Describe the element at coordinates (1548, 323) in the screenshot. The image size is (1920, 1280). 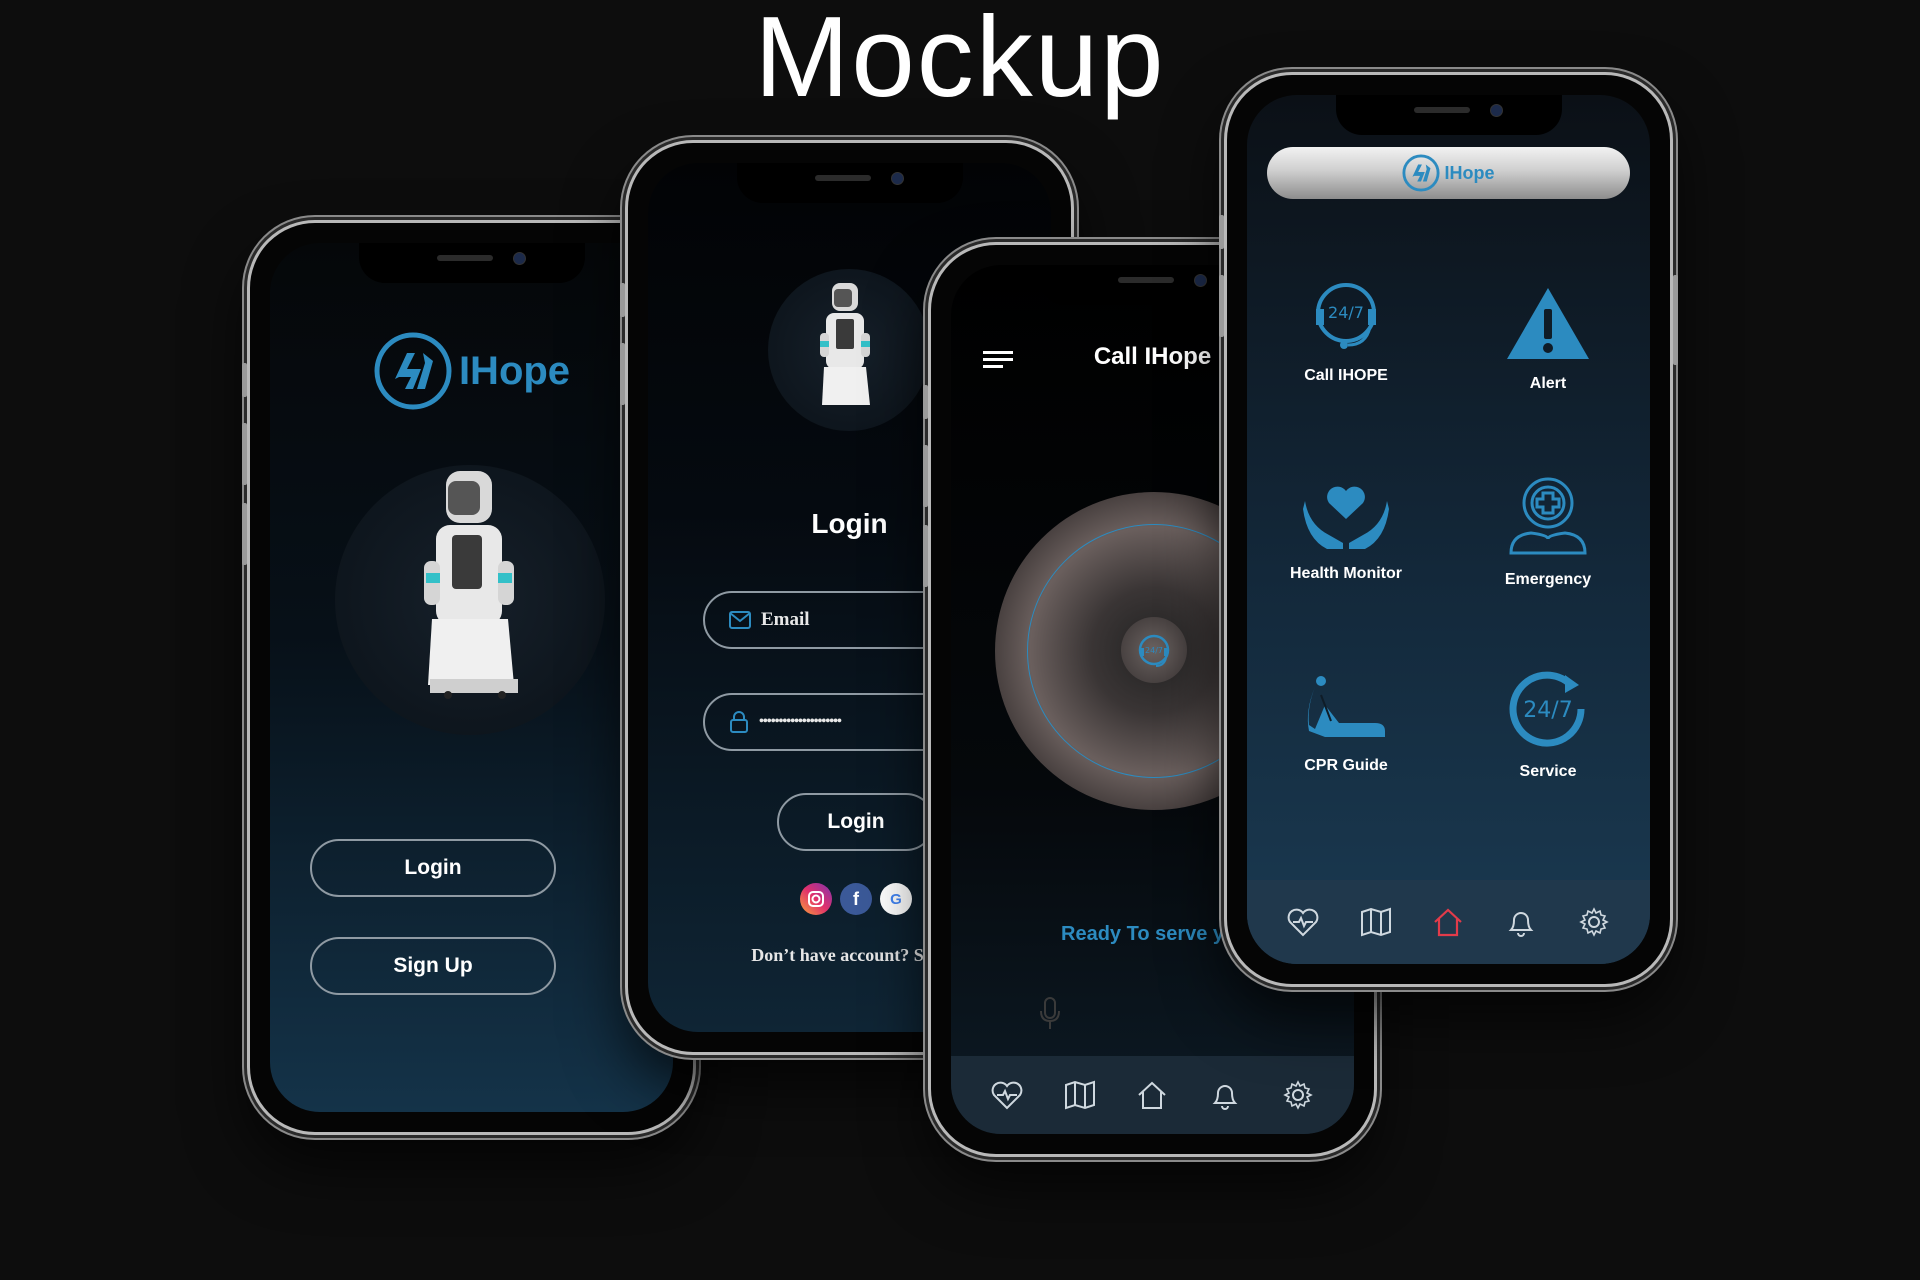
I see `warning-icon` at that location.